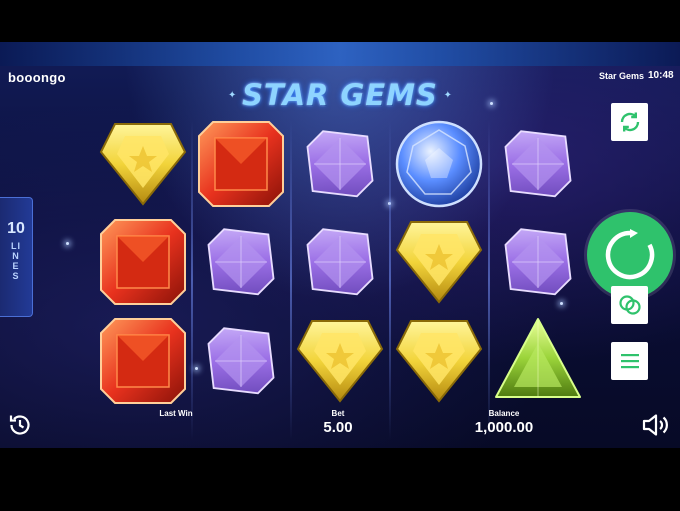  What do you see at coordinates (630, 254) in the screenshot?
I see `spin-icon` at bounding box center [630, 254].